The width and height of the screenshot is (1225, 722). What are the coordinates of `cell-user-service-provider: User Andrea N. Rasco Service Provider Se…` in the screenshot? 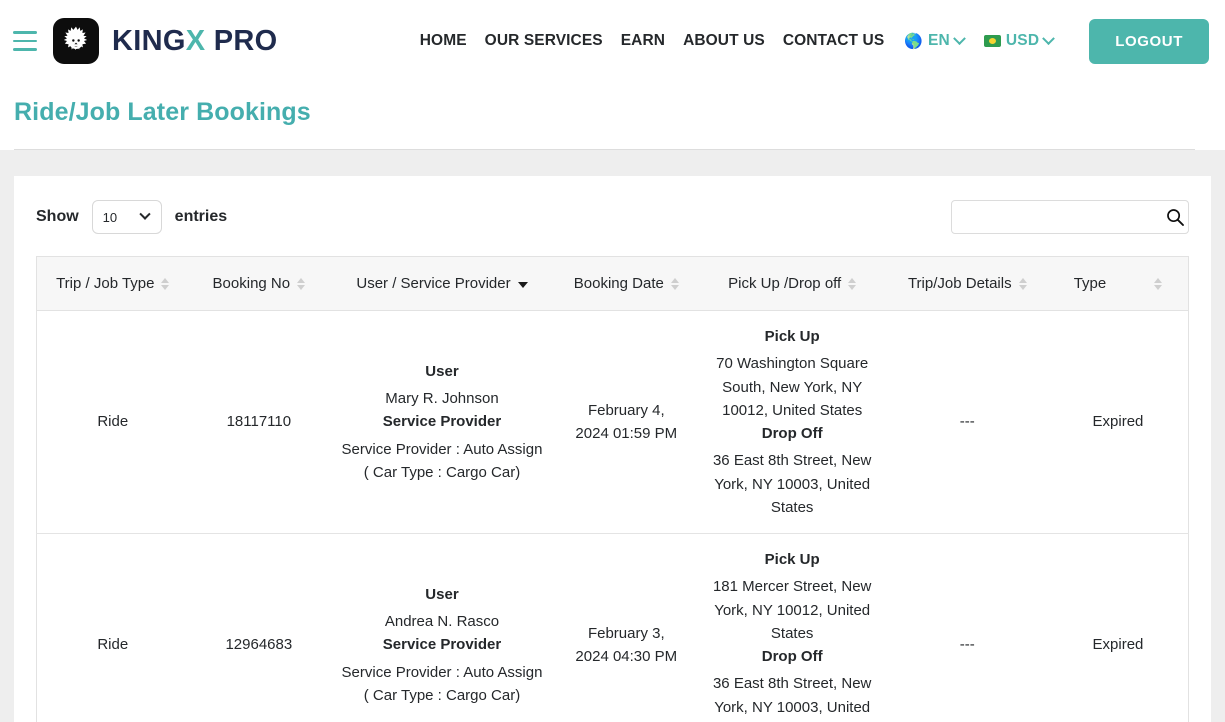 It's located at (442, 627).